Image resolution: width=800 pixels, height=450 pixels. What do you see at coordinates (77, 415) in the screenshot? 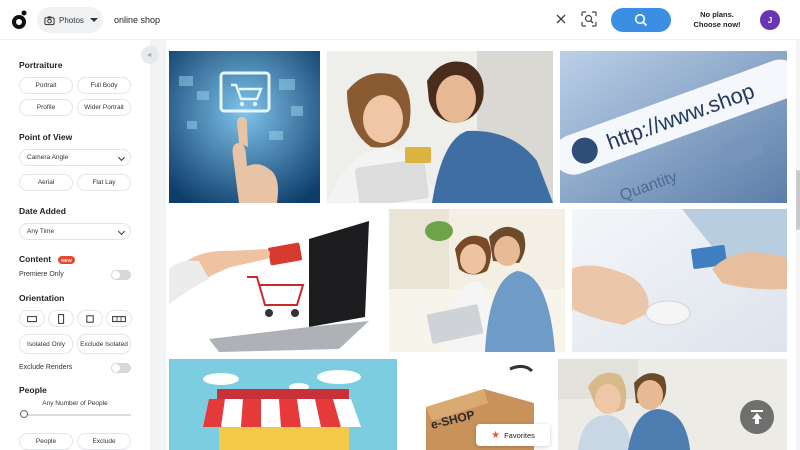
I see `people-slider-track` at bounding box center [77, 415].